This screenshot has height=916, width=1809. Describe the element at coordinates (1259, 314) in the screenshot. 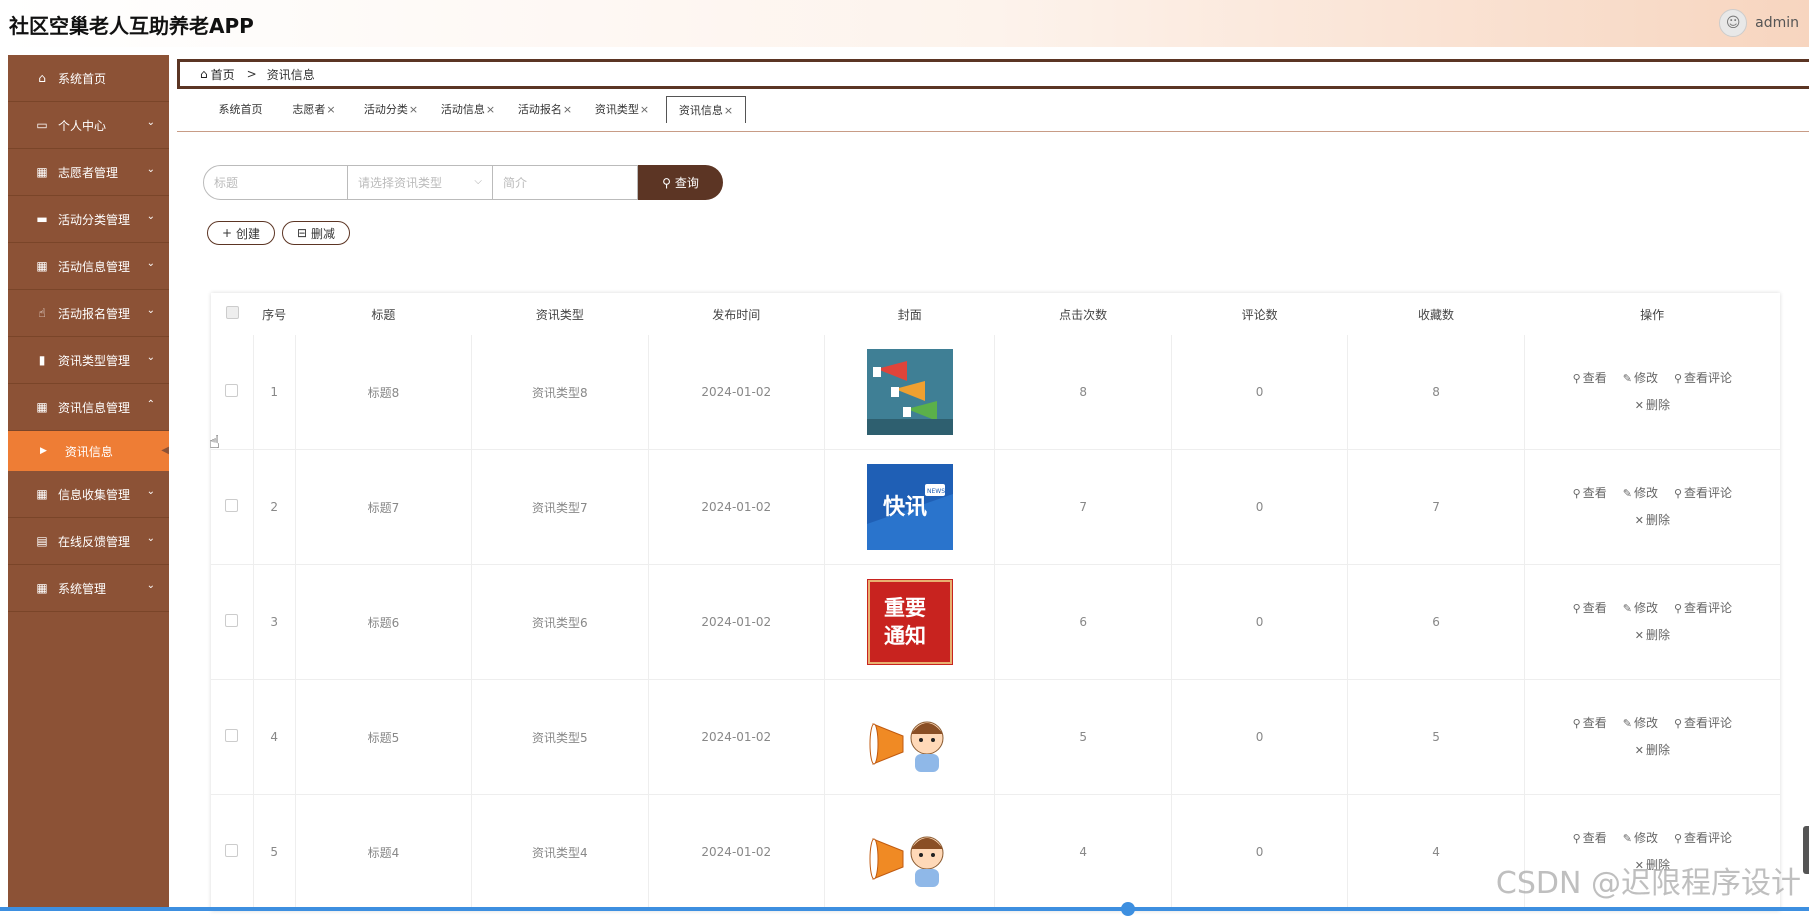

I see `col-header: 评论数` at that location.